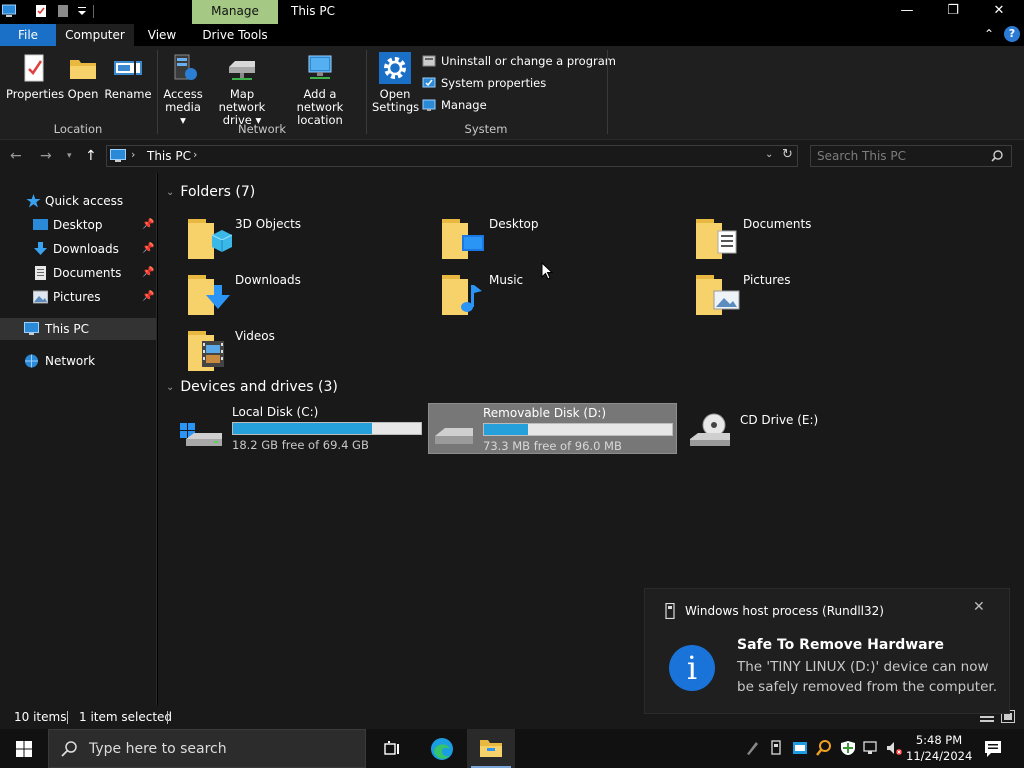 This screenshot has width=1024, height=768. What do you see at coordinates (810, 428) in the screenshot?
I see `drive-cd-e: CD Drive (E:)` at bounding box center [810, 428].